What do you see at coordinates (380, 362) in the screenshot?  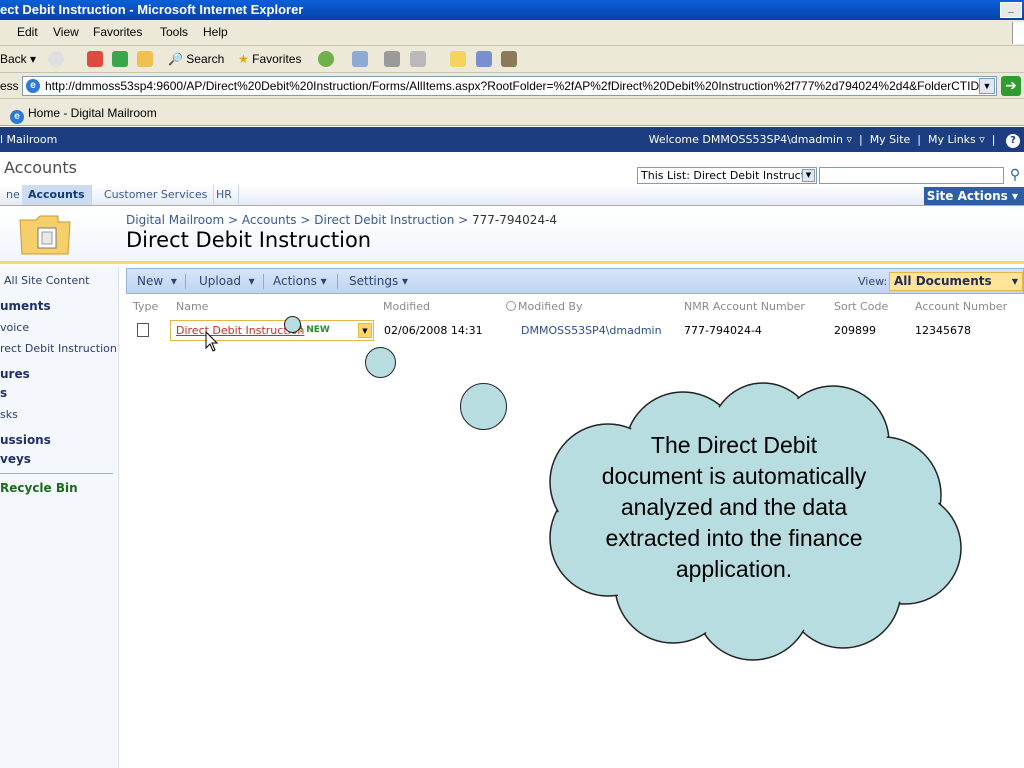 I see `thought-bubble-medium` at bounding box center [380, 362].